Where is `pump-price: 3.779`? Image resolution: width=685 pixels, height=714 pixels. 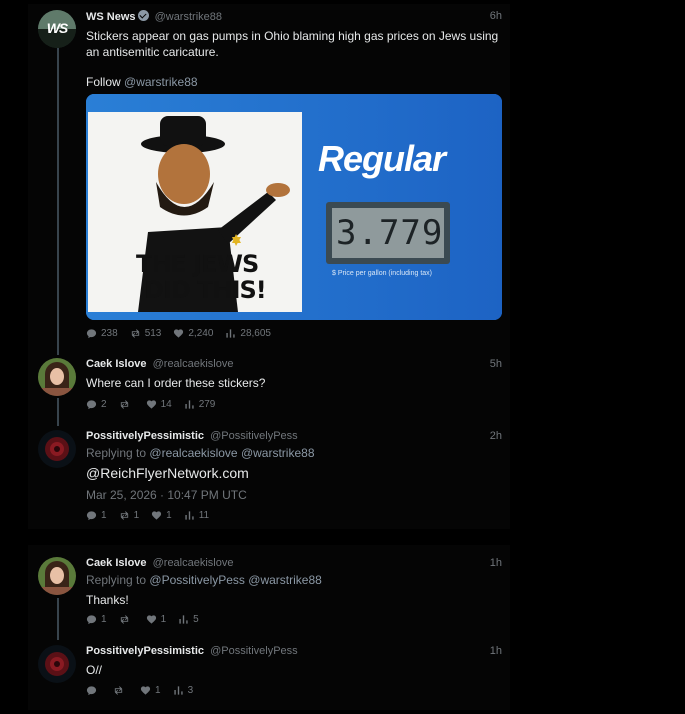 pump-price: 3.779 is located at coordinates (390, 233).